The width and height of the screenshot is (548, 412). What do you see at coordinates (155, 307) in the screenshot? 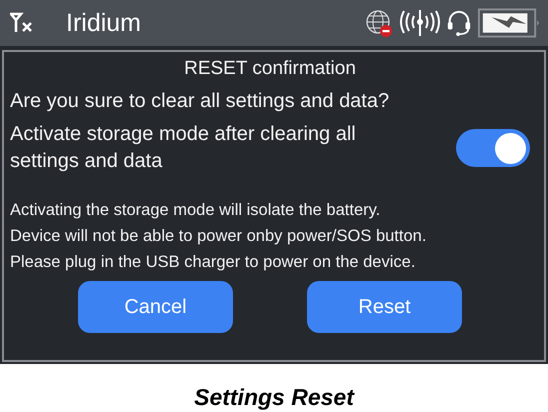
I see `cancel-button: Cancel` at bounding box center [155, 307].